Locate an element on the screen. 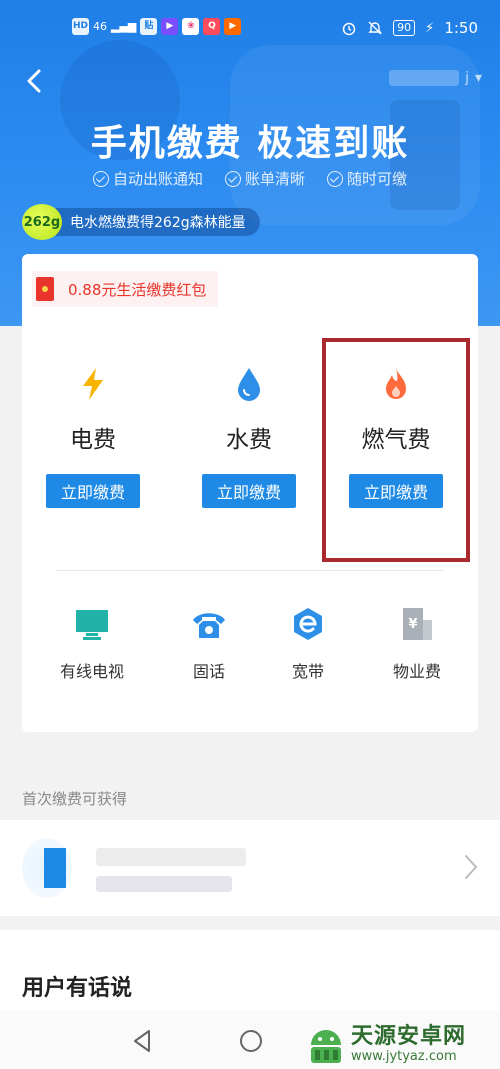 Image resolution: width=500 pixels, height=1069 pixels. account-selector: j ▾ is located at coordinates (435, 78).